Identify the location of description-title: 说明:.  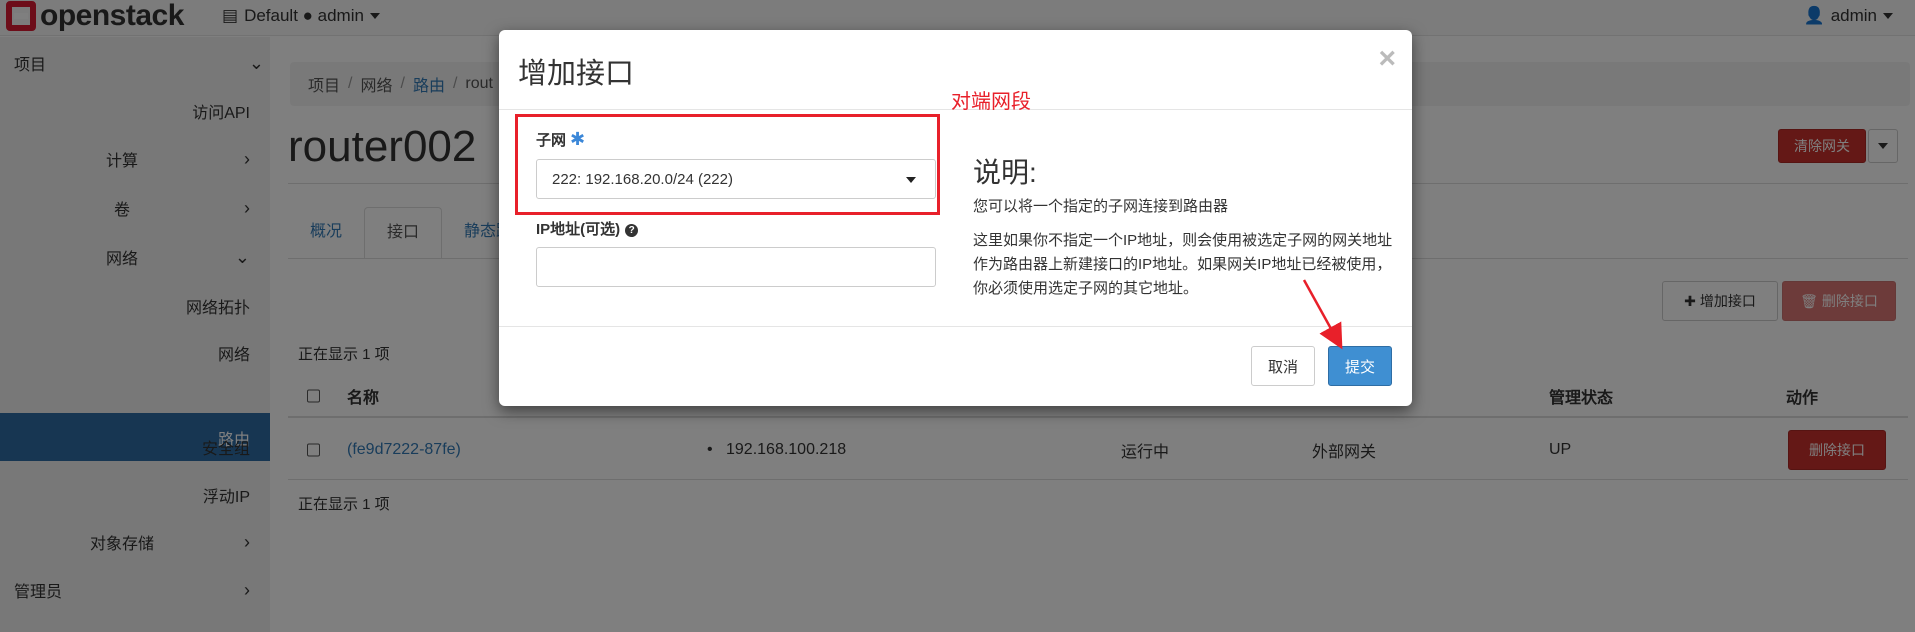
(1005, 172).